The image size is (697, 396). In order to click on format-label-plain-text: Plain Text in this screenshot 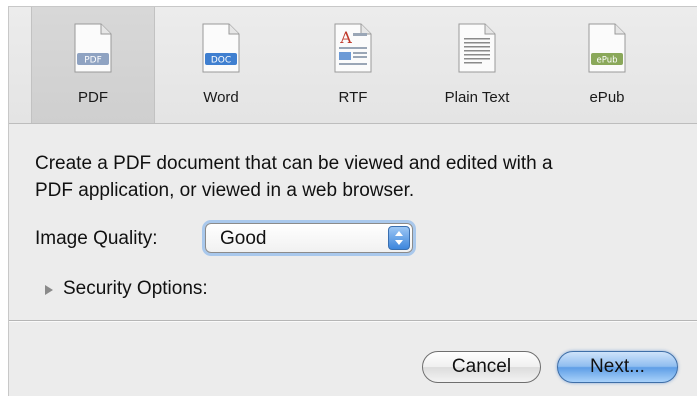, I will do `click(477, 97)`.